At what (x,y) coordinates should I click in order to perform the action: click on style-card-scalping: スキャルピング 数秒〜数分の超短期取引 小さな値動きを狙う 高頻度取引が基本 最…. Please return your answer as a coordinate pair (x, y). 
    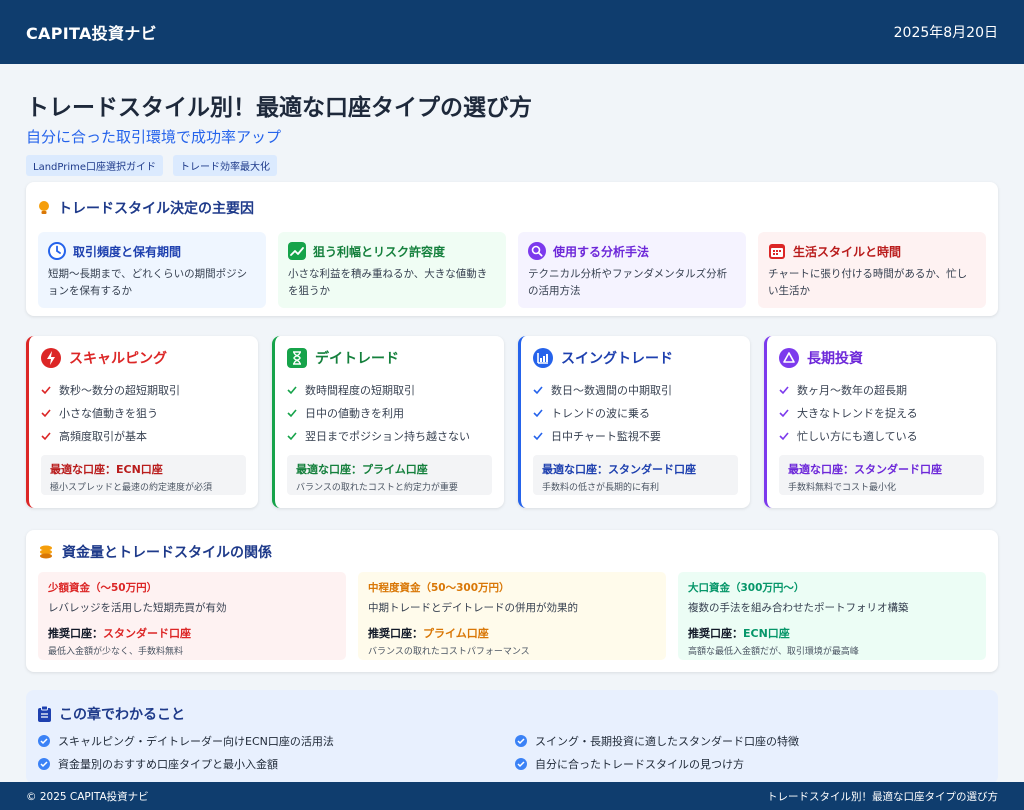
    Looking at the image, I should click on (142, 422).